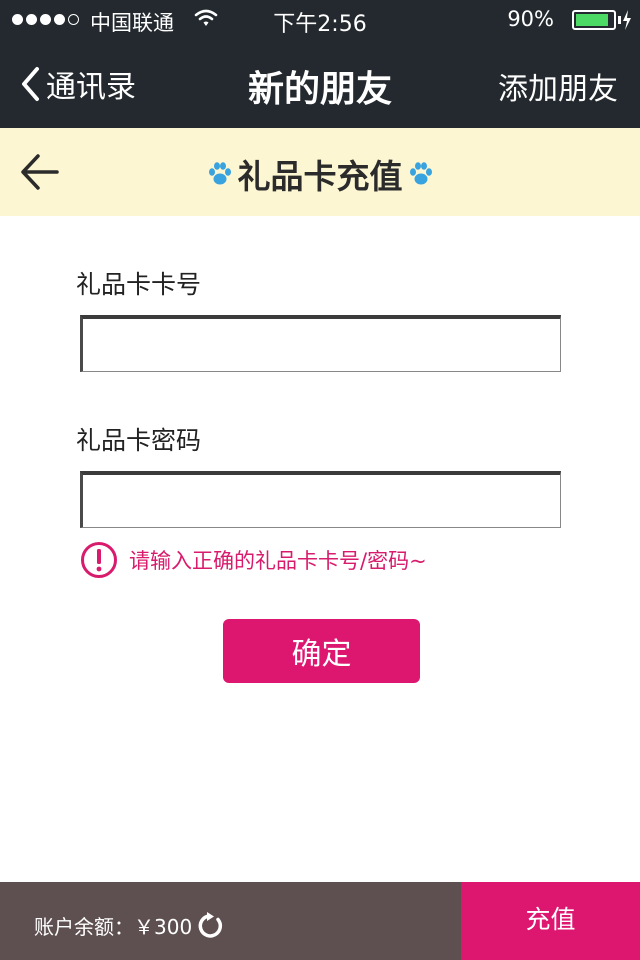 The width and height of the screenshot is (640, 960). I want to click on recharge-button: 充值, so click(550, 921).